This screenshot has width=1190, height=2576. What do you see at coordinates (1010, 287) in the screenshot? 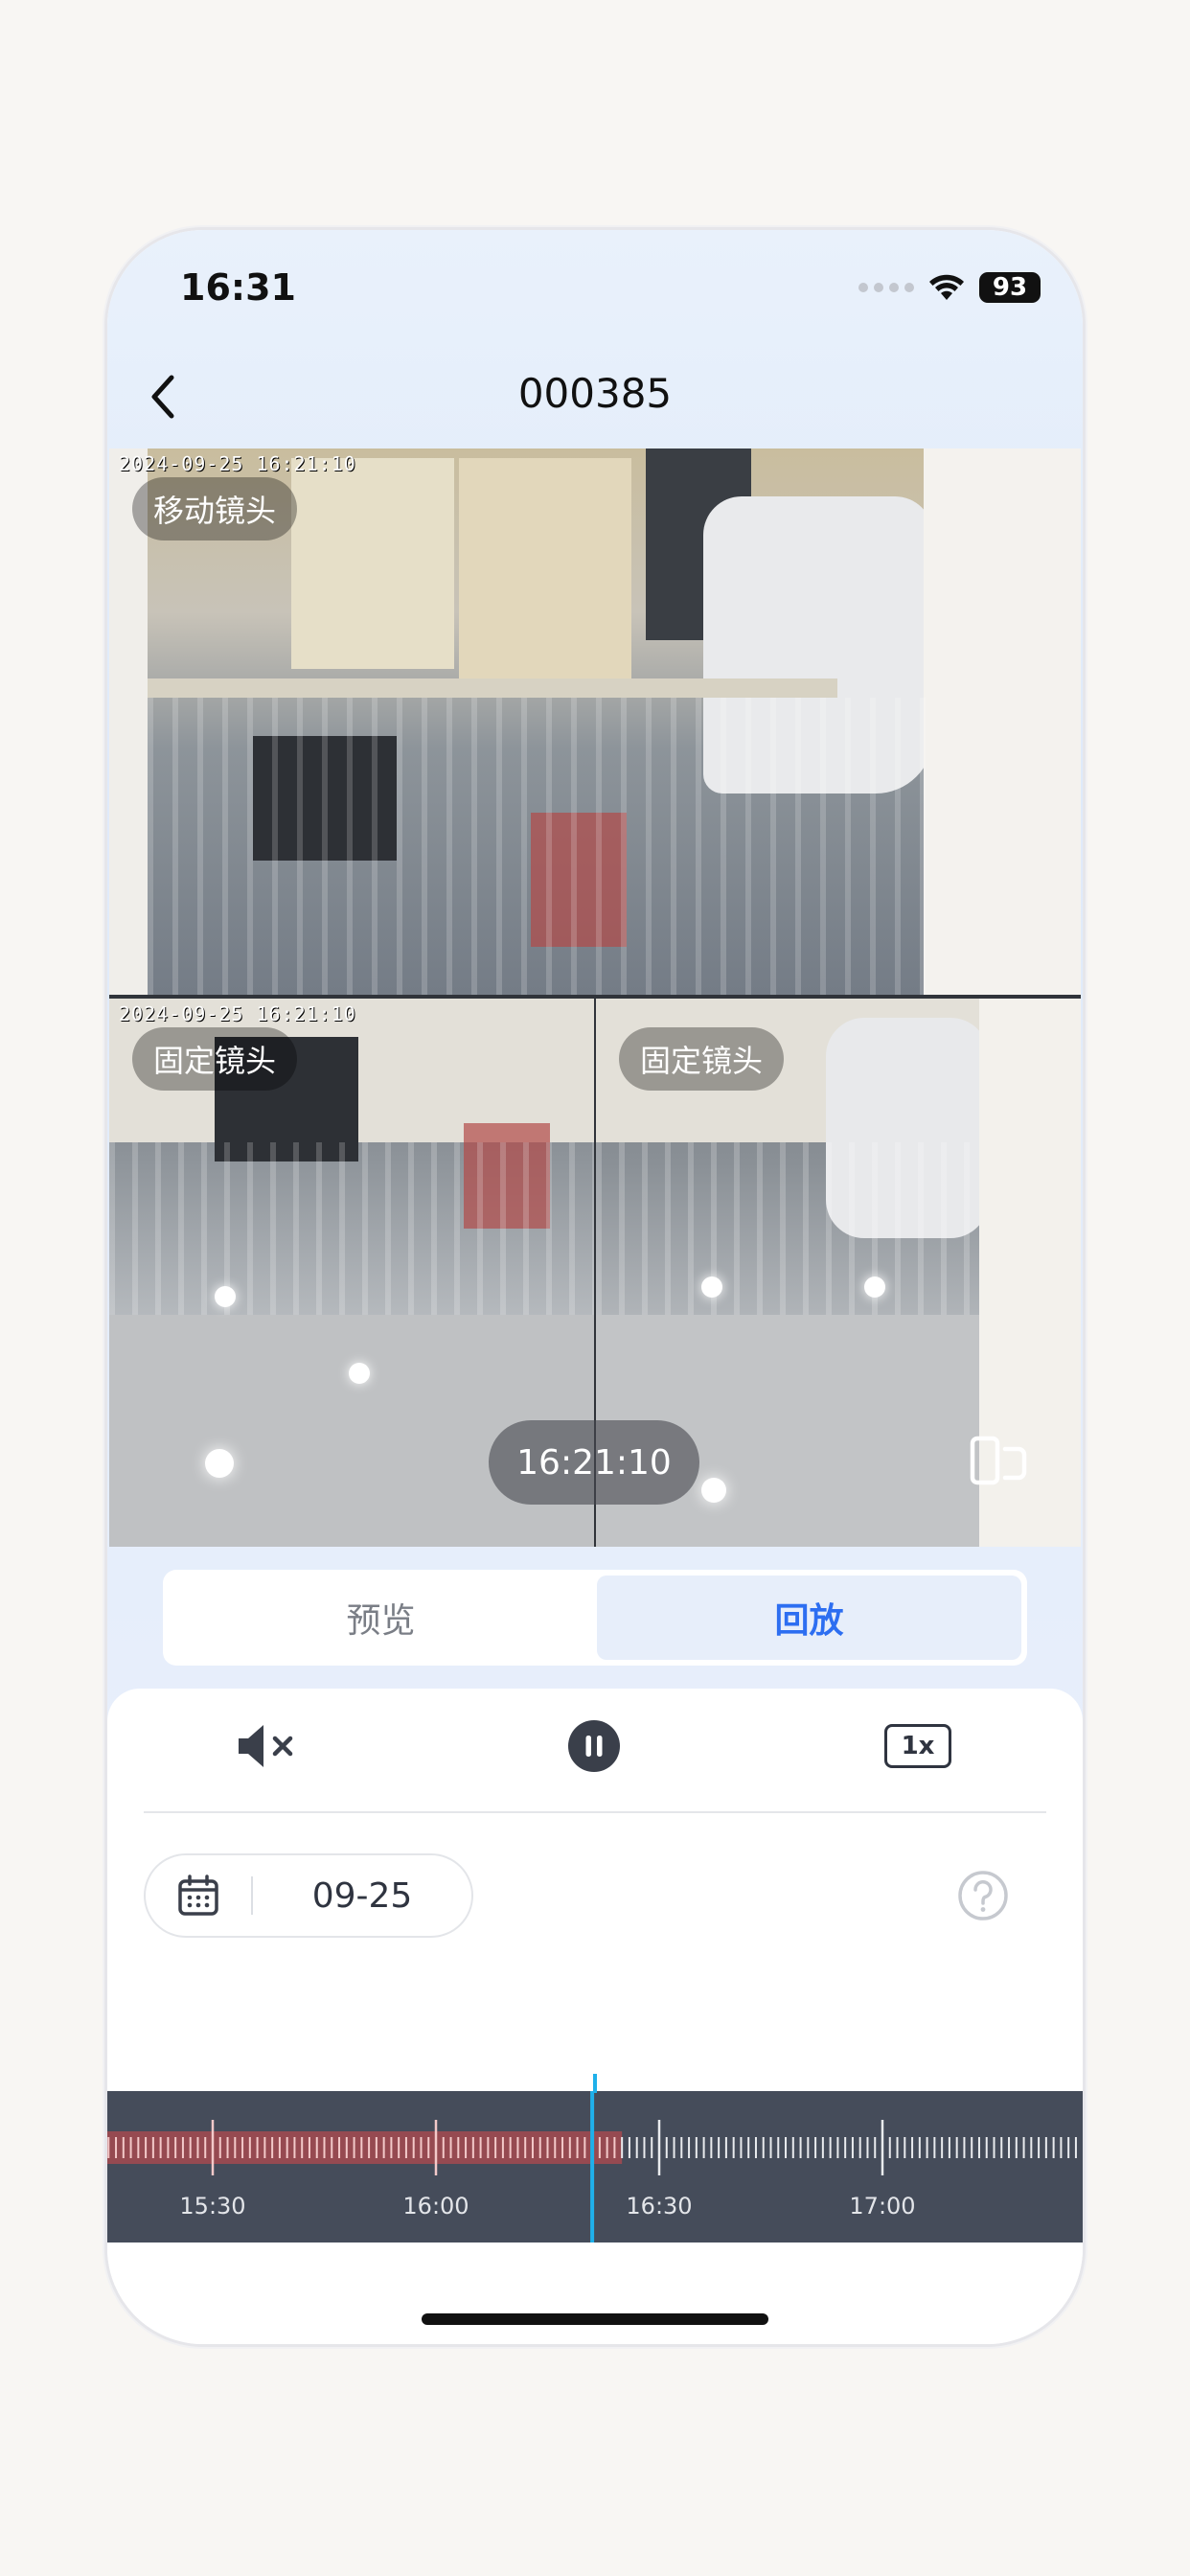
I see `battery-indicator: 93` at bounding box center [1010, 287].